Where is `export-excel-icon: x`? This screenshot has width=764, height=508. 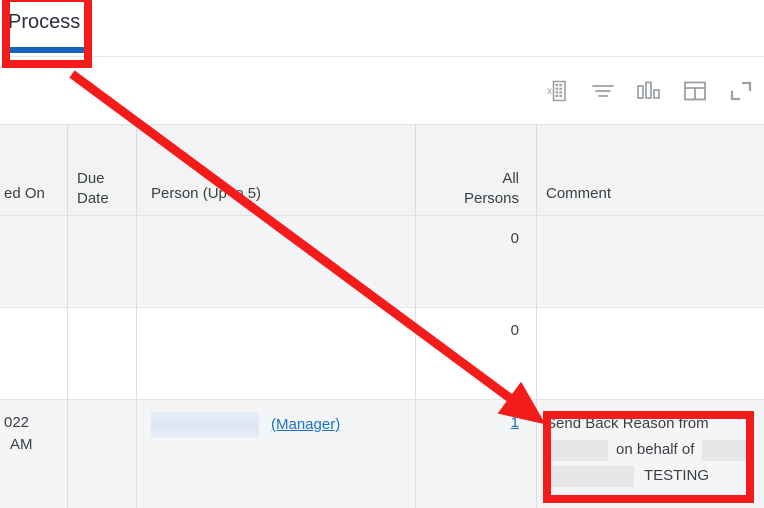
export-excel-icon: x is located at coordinates (557, 91).